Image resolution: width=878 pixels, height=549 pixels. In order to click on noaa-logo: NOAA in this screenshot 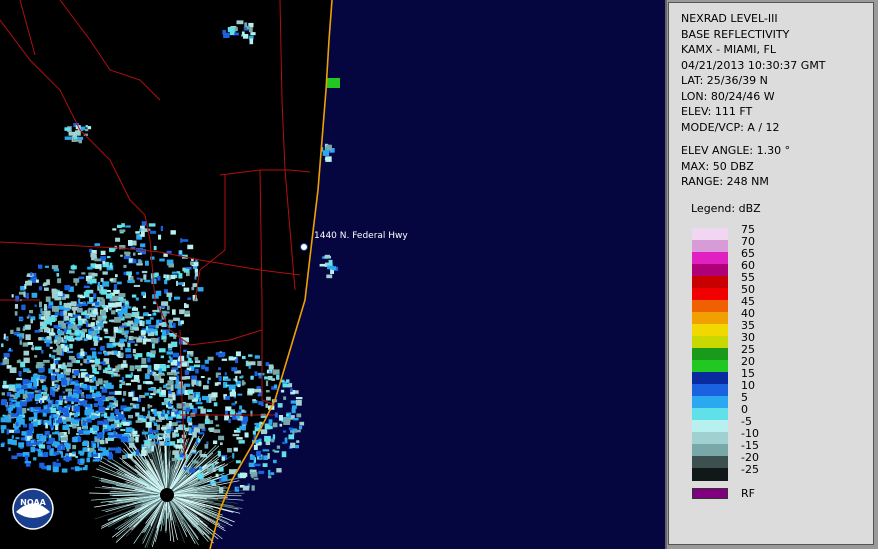, I will do `click(33, 509)`.